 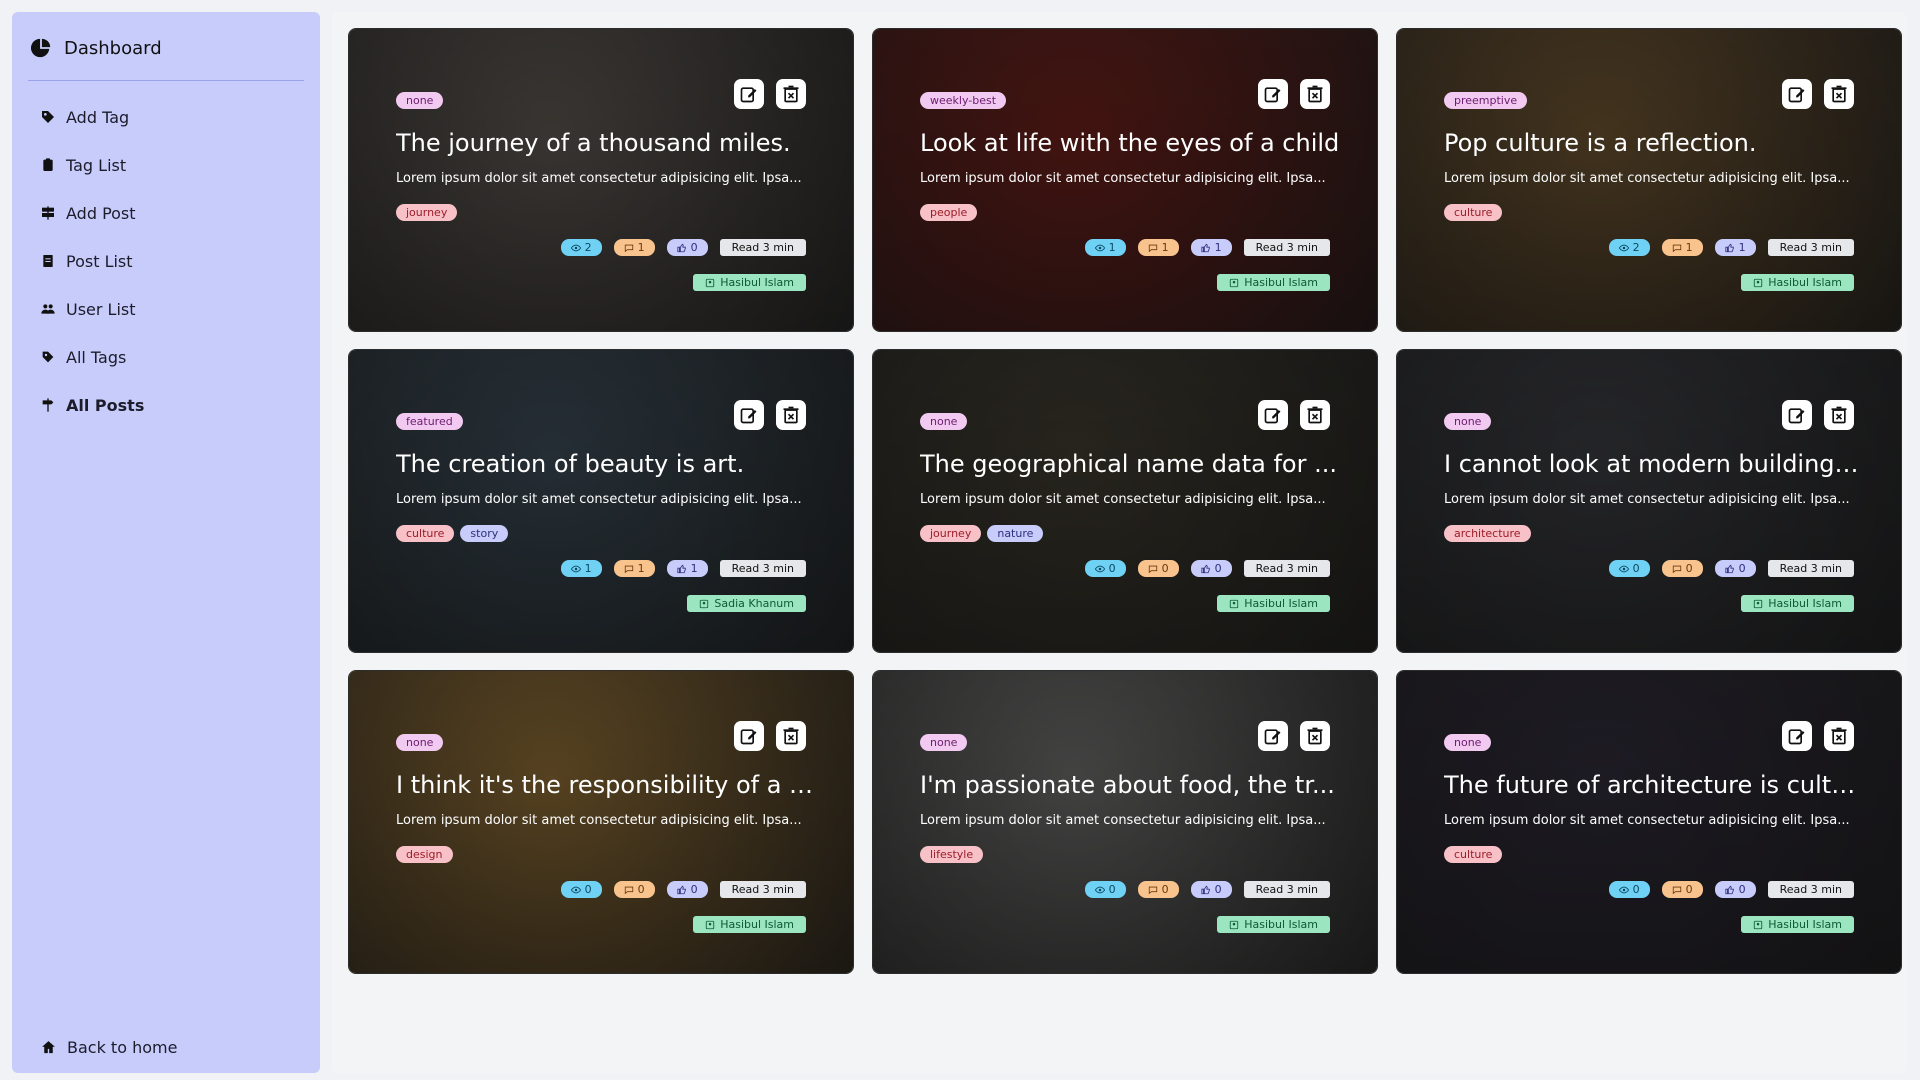 I want to click on card-actions, so click(x=1294, y=94).